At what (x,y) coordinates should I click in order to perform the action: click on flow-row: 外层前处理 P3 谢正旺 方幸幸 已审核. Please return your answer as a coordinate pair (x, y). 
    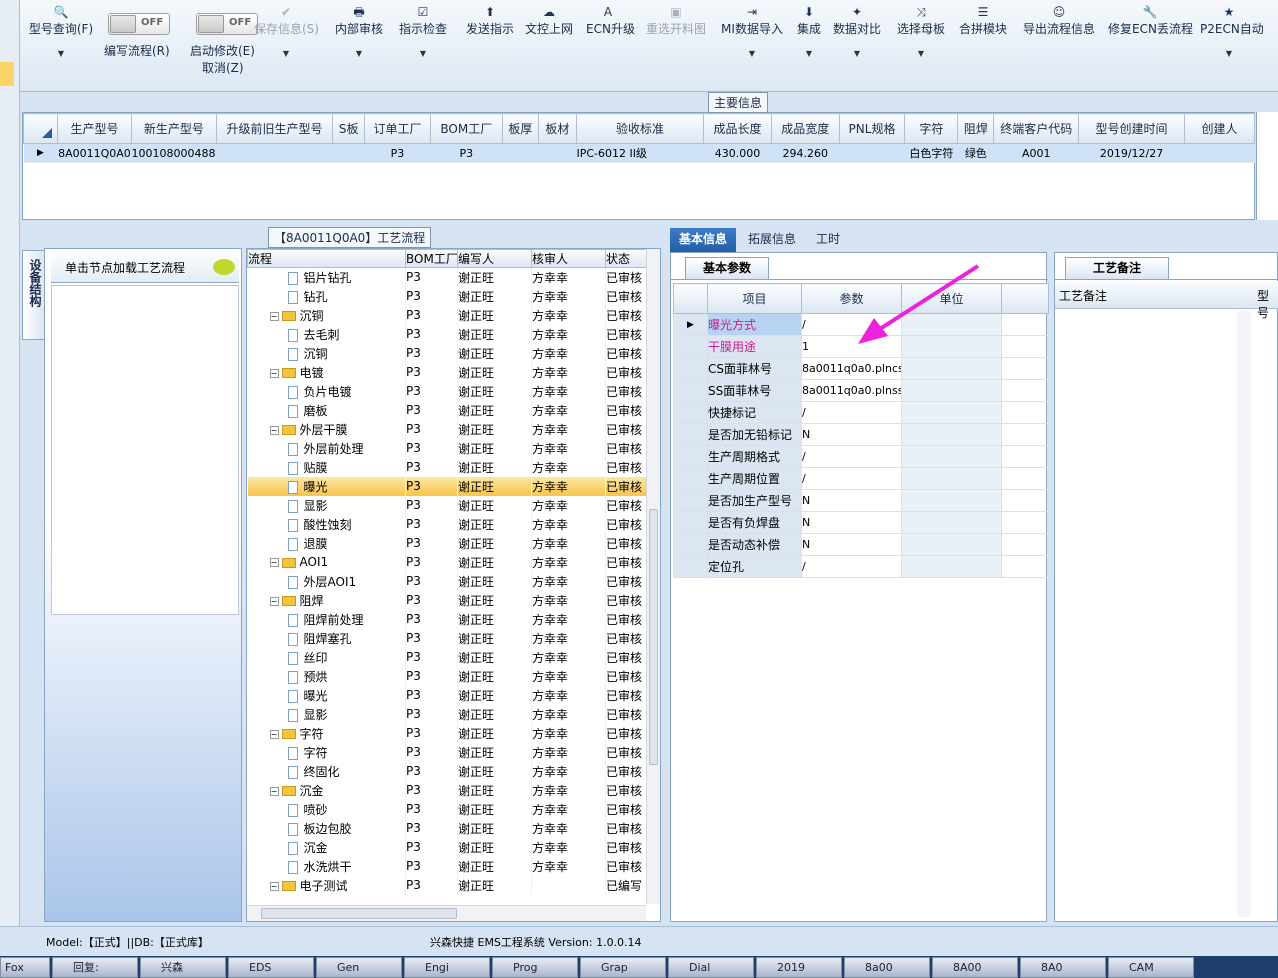
    Looking at the image, I should click on (447, 448).